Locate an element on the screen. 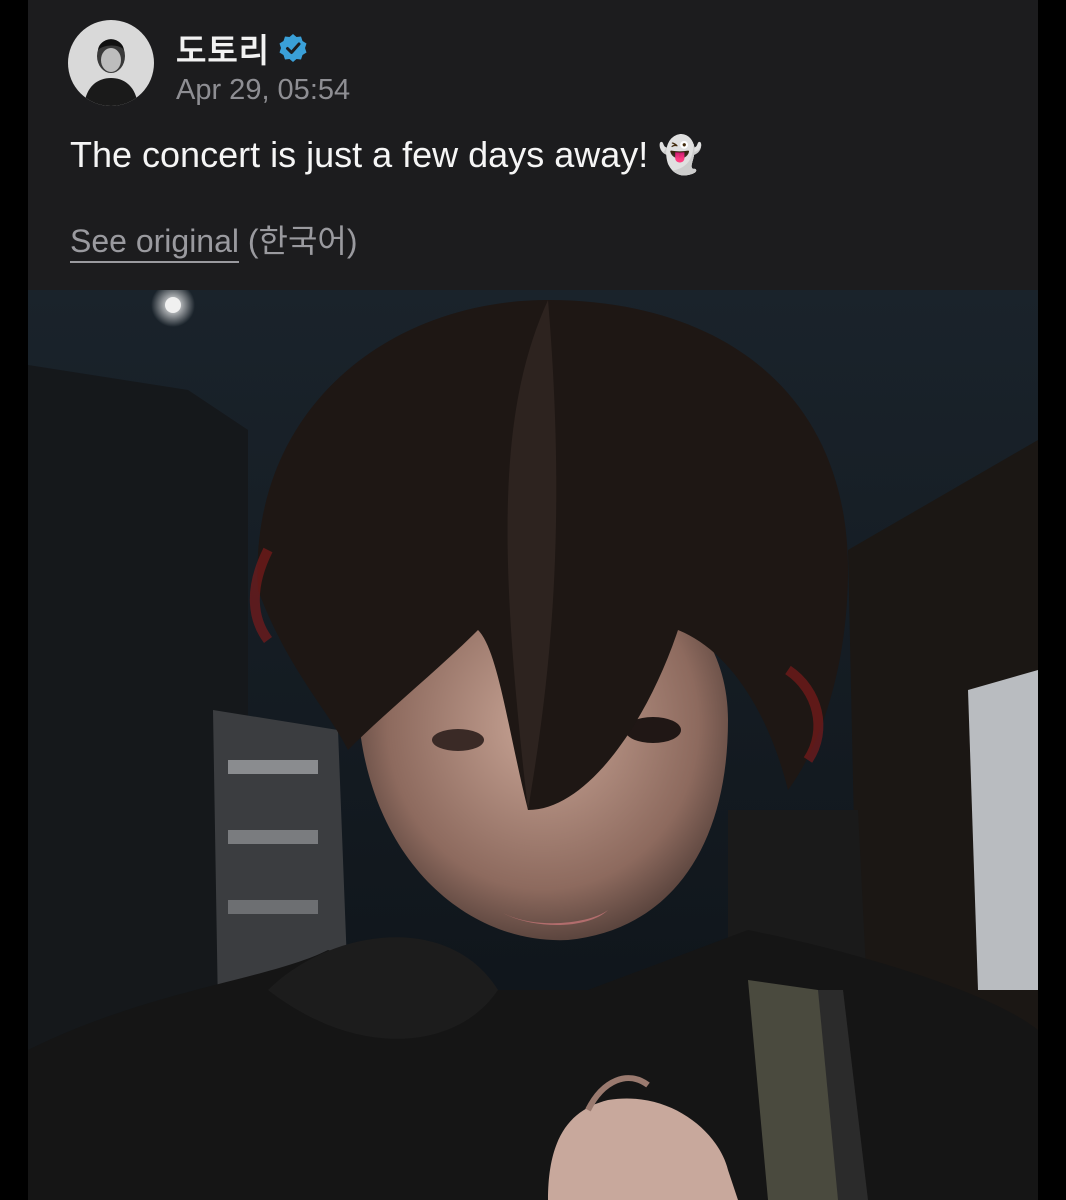  avatar is located at coordinates (111, 63).